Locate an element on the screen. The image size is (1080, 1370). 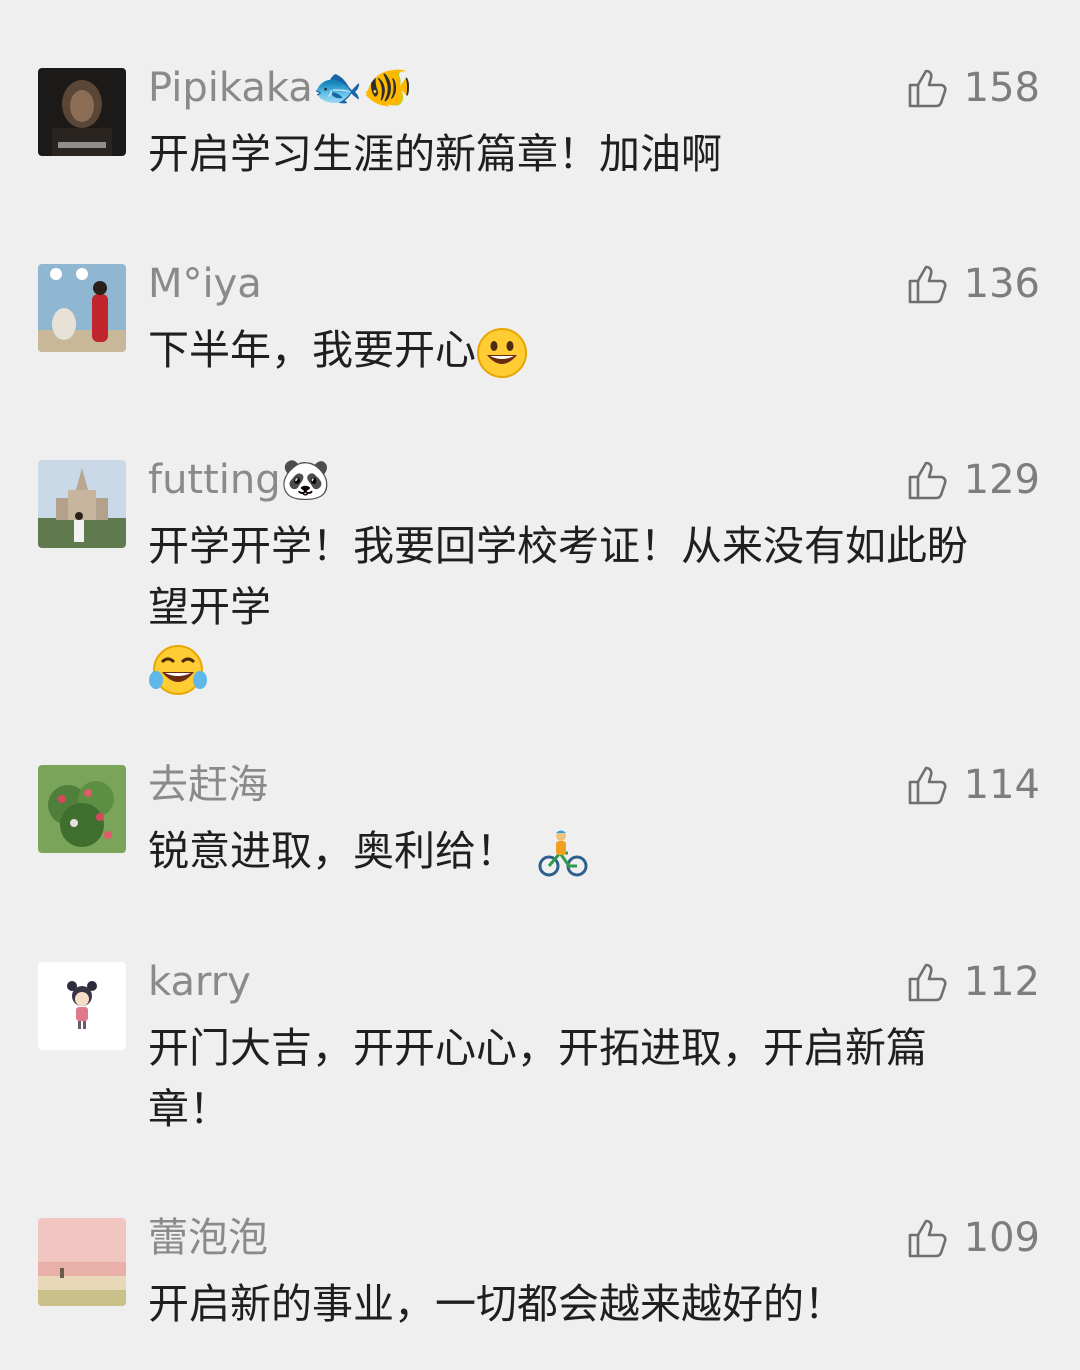
comment-text: 开启学习生涯的新篇章！加油啊 is located at coordinates (435, 154).